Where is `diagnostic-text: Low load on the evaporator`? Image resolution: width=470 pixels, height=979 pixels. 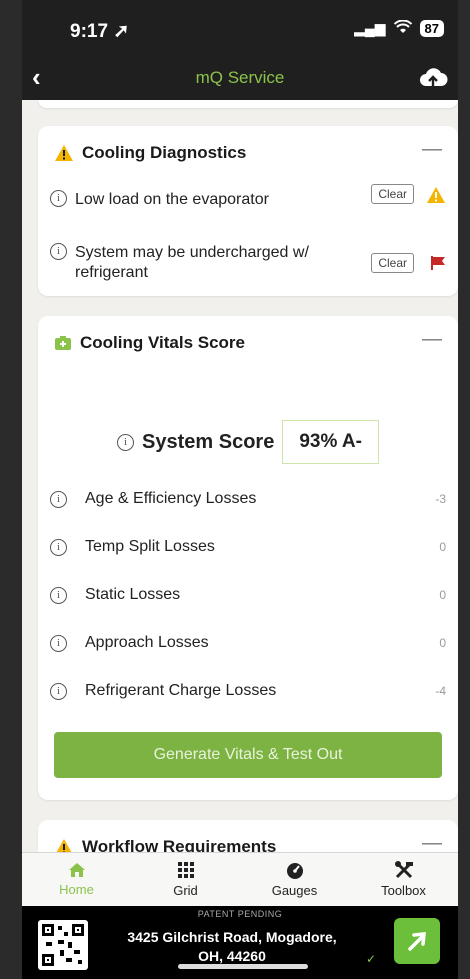 diagnostic-text: Low load on the evaporator is located at coordinates (172, 199).